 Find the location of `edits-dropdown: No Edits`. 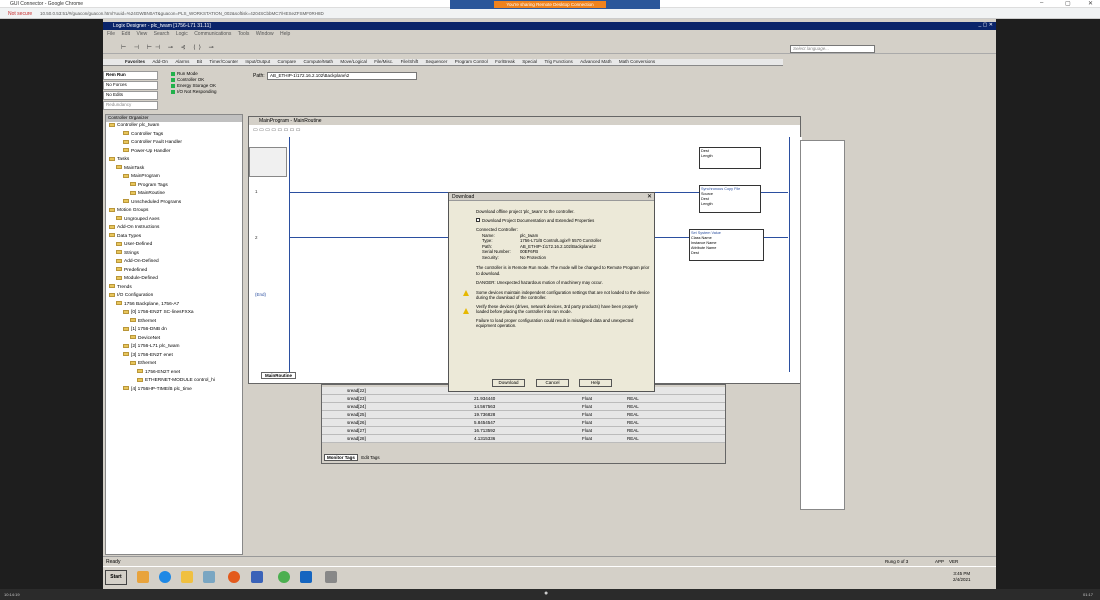

edits-dropdown: No Edits is located at coordinates (130, 95).